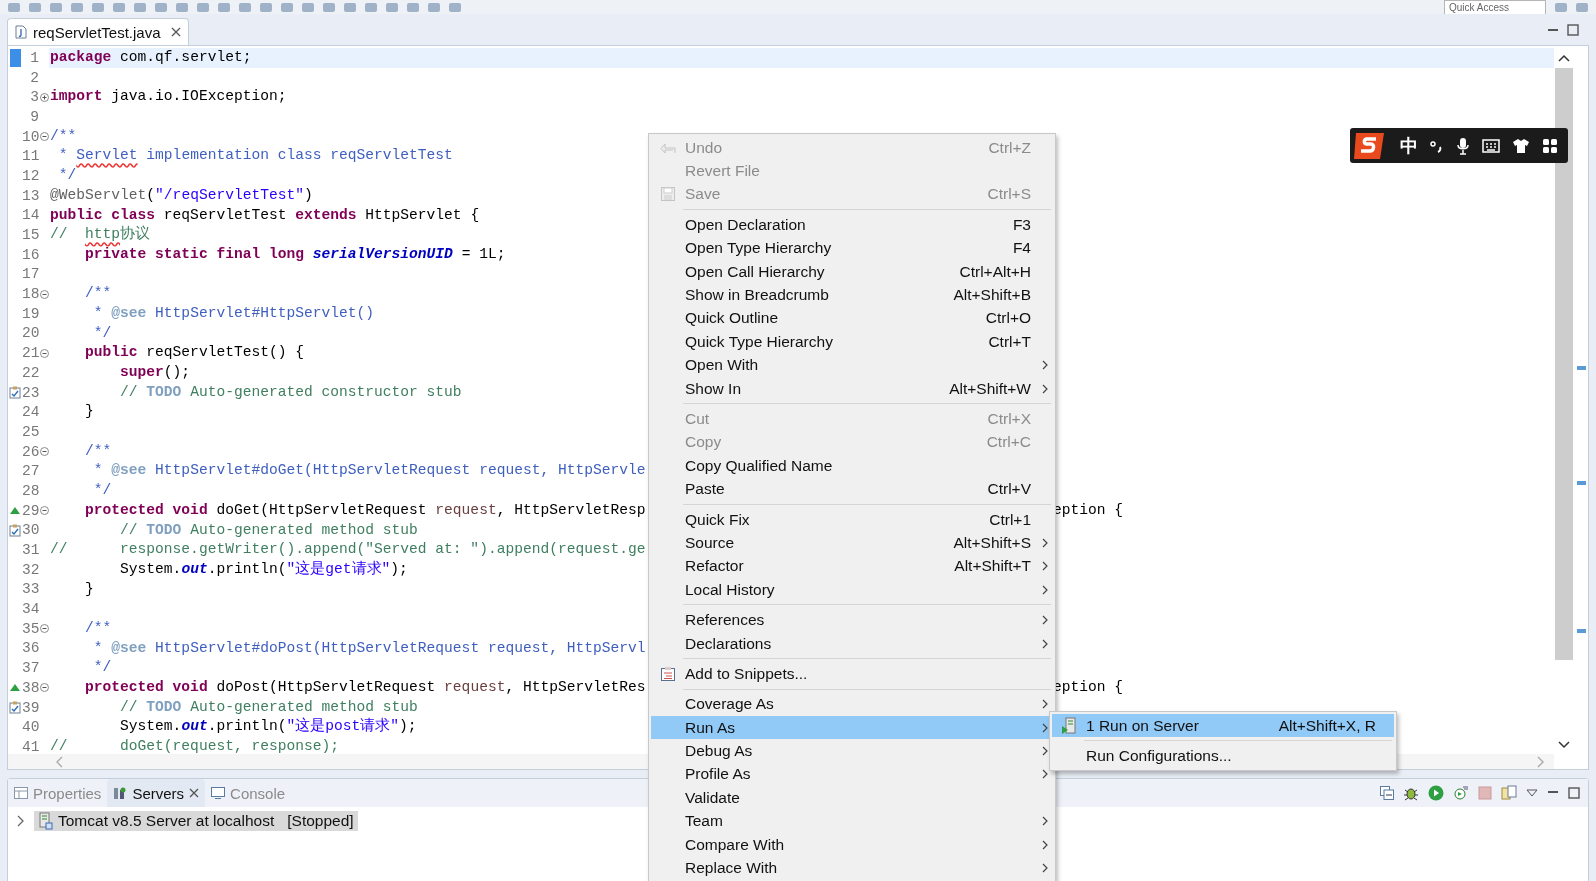 The width and height of the screenshot is (1596, 881). Describe the element at coordinates (668, 674) in the screenshot. I see `snippet-icon` at that location.